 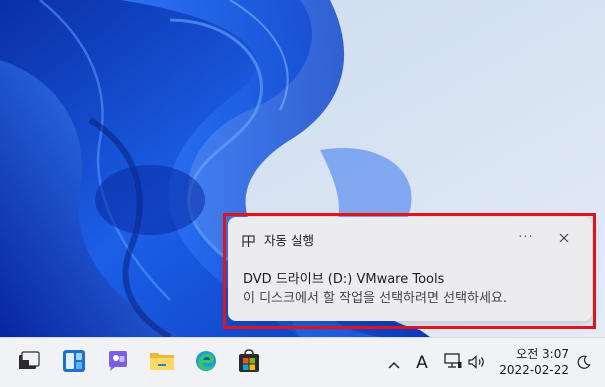 I want to click on taskbar: A 오전 3:07 2022-02-22, so click(x=302, y=362).